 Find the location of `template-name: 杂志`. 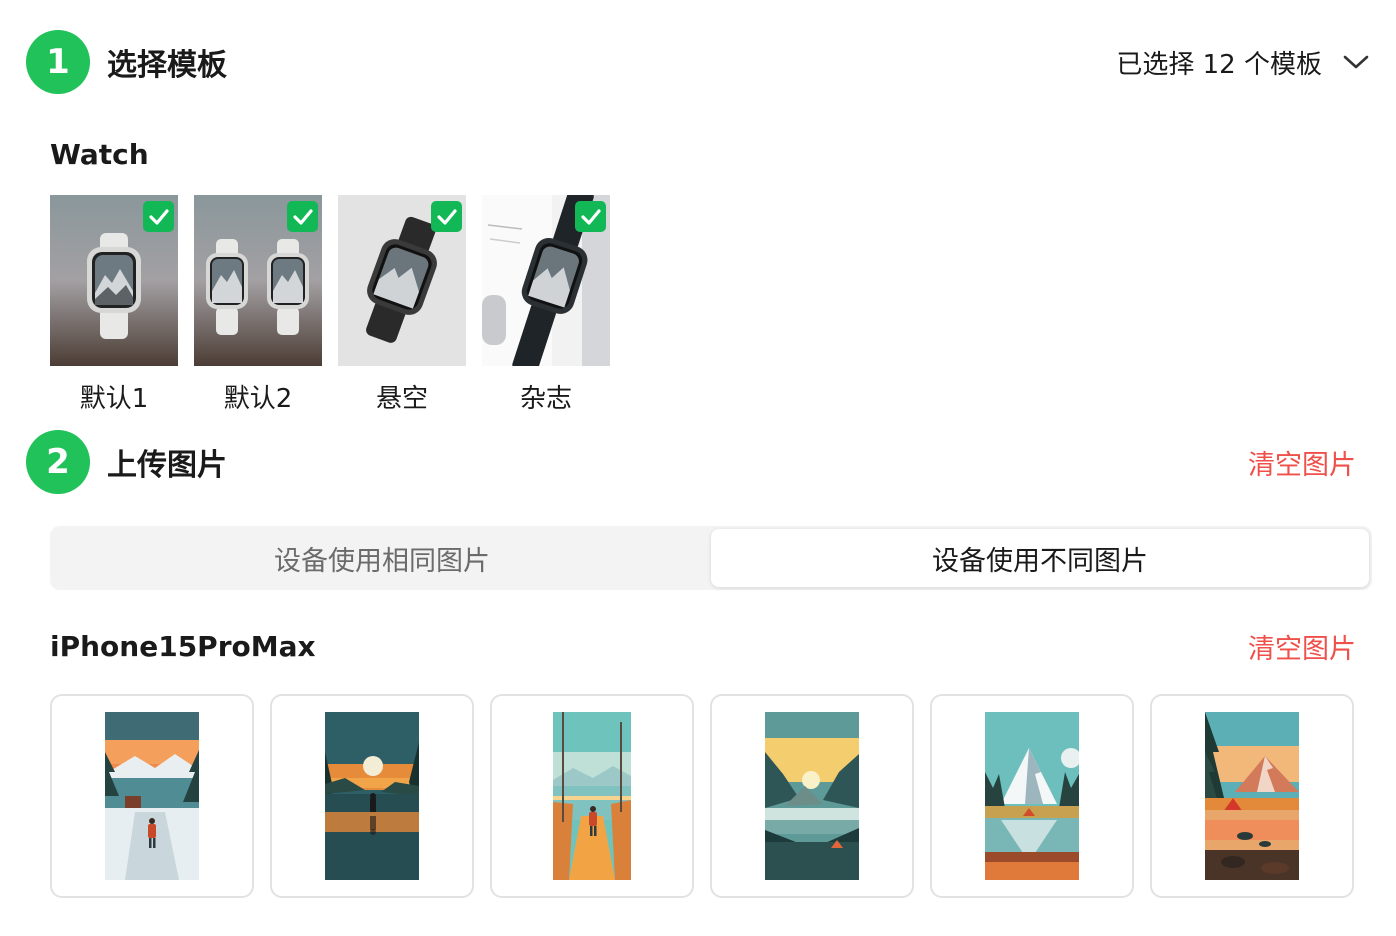

template-name: 杂志 is located at coordinates (545, 399).